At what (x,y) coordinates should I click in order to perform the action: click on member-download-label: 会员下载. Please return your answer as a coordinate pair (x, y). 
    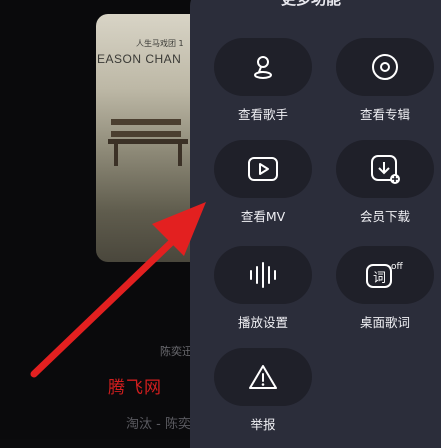
    Looking at the image, I should click on (384, 216).